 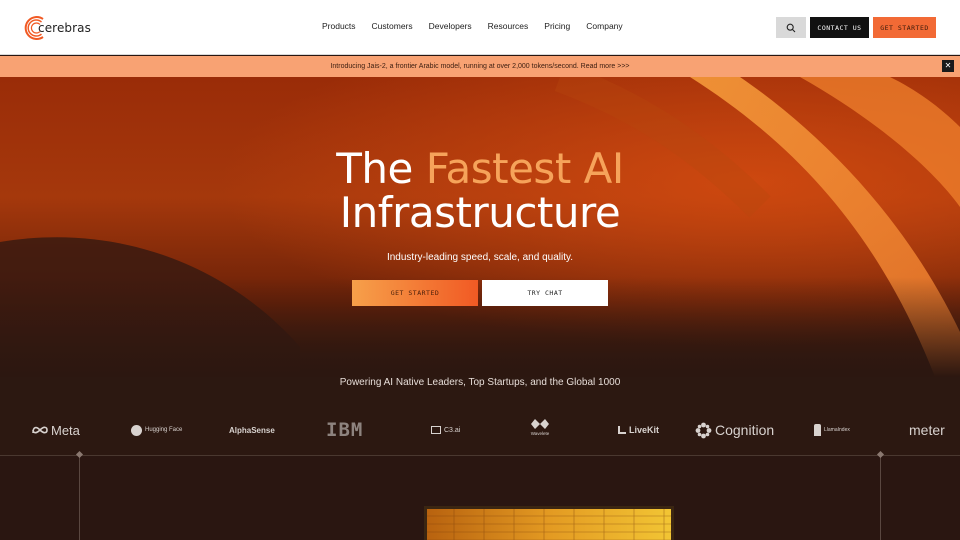 What do you see at coordinates (703, 430) in the screenshot?
I see `cognition-icon` at bounding box center [703, 430].